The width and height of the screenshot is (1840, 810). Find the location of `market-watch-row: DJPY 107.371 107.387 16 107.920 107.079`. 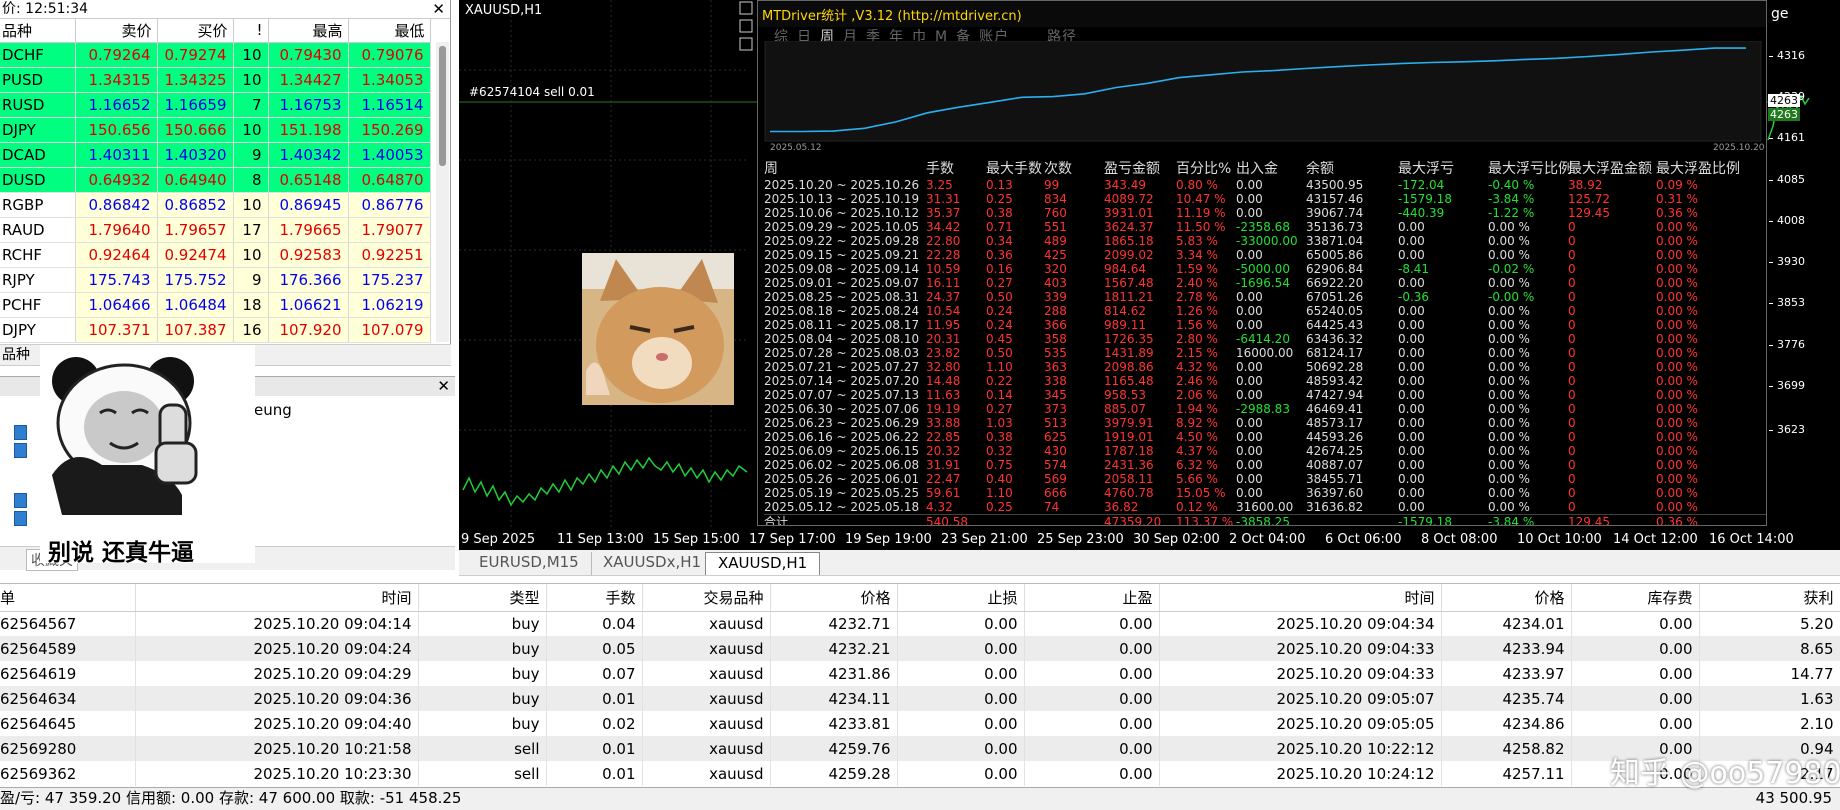

market-watch-row: DJPY 107.371 107.387 16 107.920 107.079 is located at coordinates (215, 330).